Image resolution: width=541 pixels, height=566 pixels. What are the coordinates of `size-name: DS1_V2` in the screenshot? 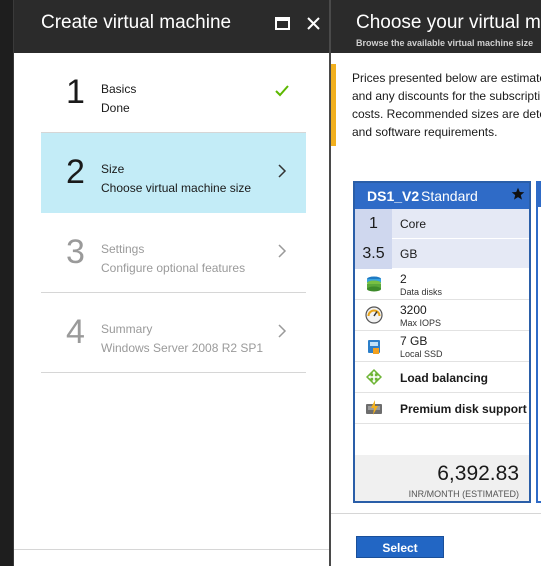 It's located at (393, 196).